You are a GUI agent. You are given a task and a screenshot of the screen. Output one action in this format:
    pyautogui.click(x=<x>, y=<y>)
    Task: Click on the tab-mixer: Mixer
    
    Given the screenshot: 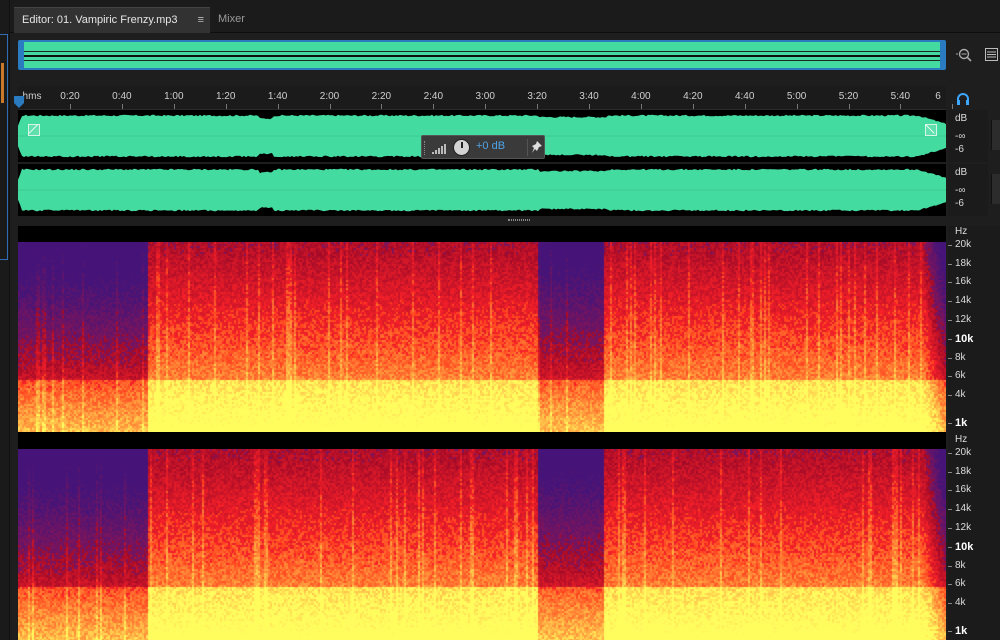 What is the action you would take?
    pyautogui.click(x=240, y=20)
    